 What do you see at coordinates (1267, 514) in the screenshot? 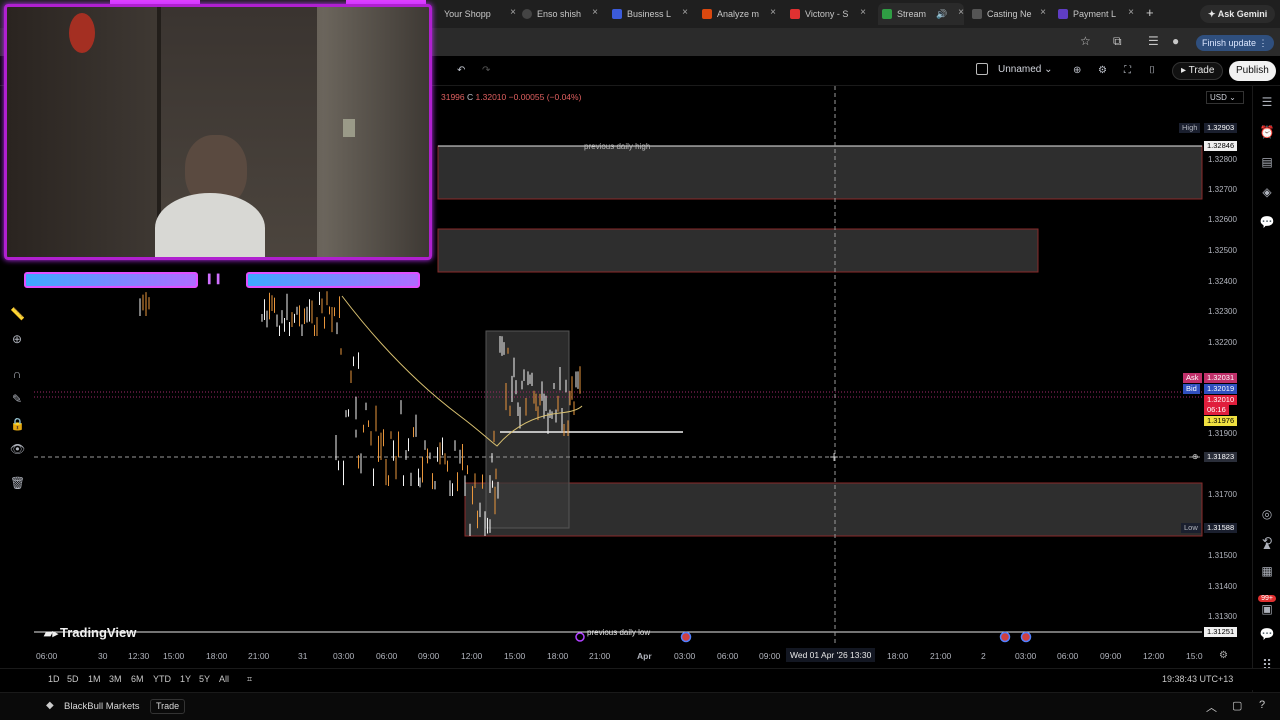
I see `target-icon: ◎` at bounding box center [1267, 514].